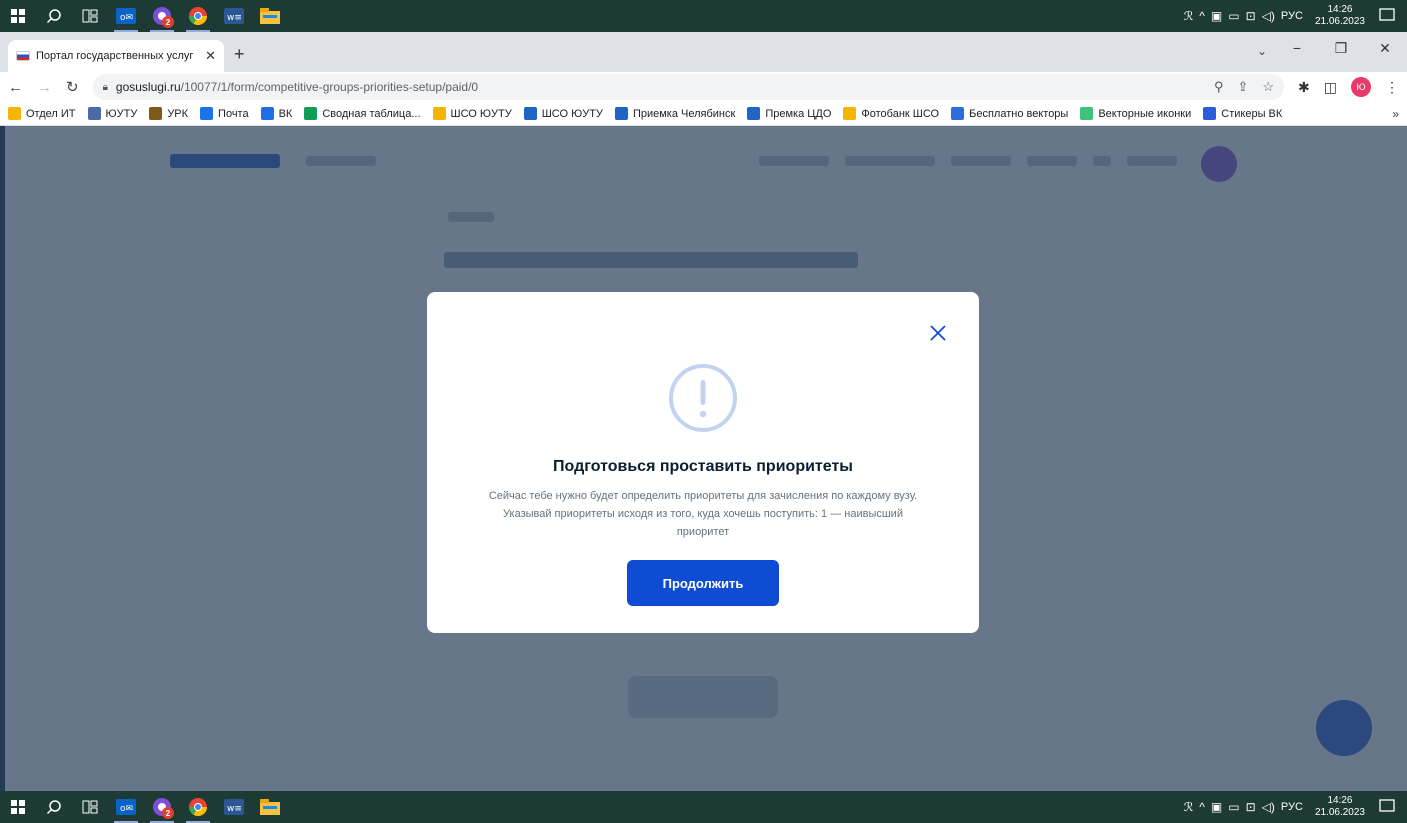  Describe the element at coordinates (1268, 87) in the screenshot. I see `bookmark-star-icon: ☆` at that location.